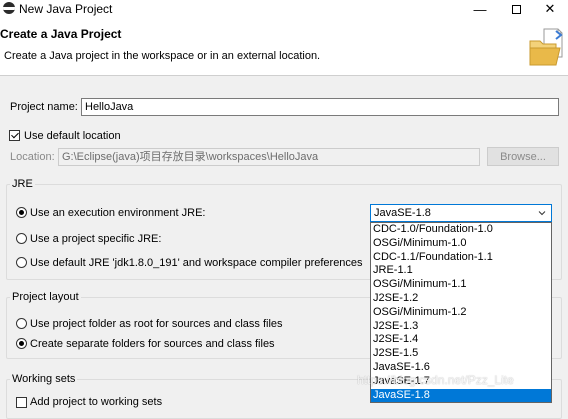 This screenshot has width=568, height=419. What do you see at coordinates (461, 230) in the screenshot?
I see `dropdown-option: CDC-1.0/Foundation-1.0` at bounding box center [461, 230].